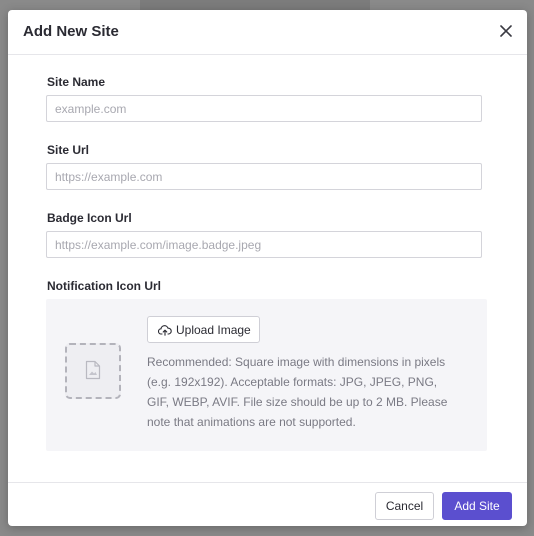 Image resolution: width=534 pixels, height=536 pixels. Describe the element at coordinates (477, 506) in the screenshot. I see `add-site-button: Add Site` at that location.